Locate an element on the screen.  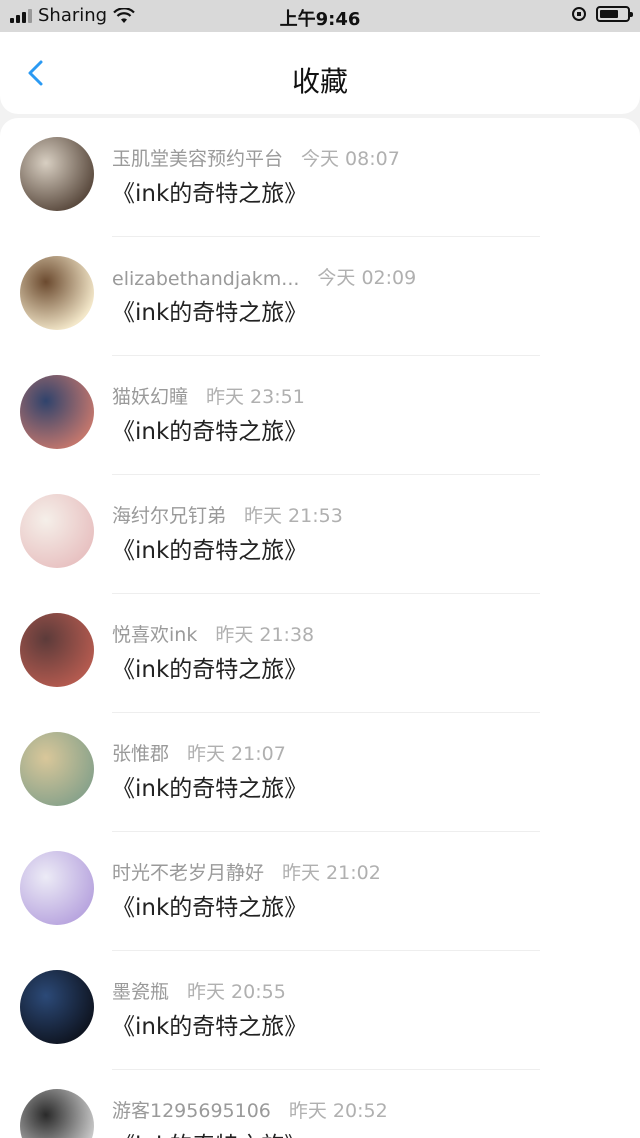
list-item: 悦喜欢ink 昨天 21:38 《ink的奇特之旅》 is located at coordinates (320, 653).